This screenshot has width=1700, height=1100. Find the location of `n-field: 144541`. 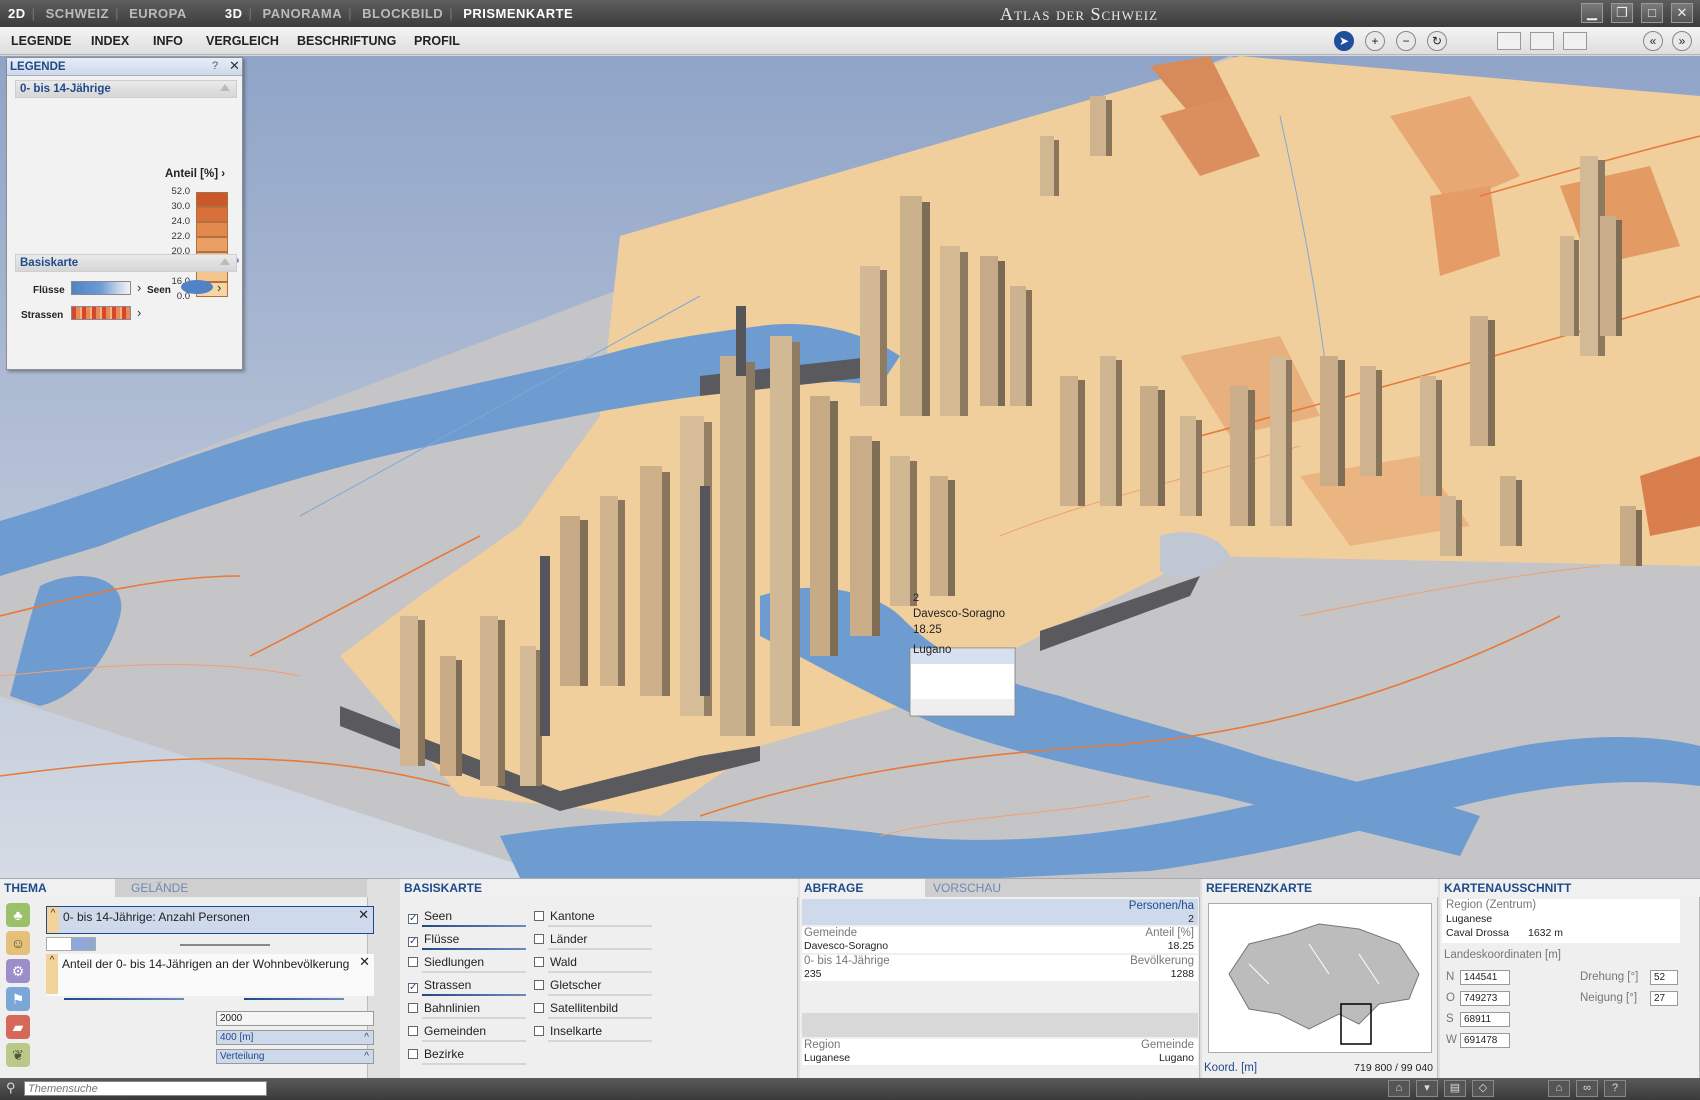

n-field: 144541 is located at coordinates (1485, 977).